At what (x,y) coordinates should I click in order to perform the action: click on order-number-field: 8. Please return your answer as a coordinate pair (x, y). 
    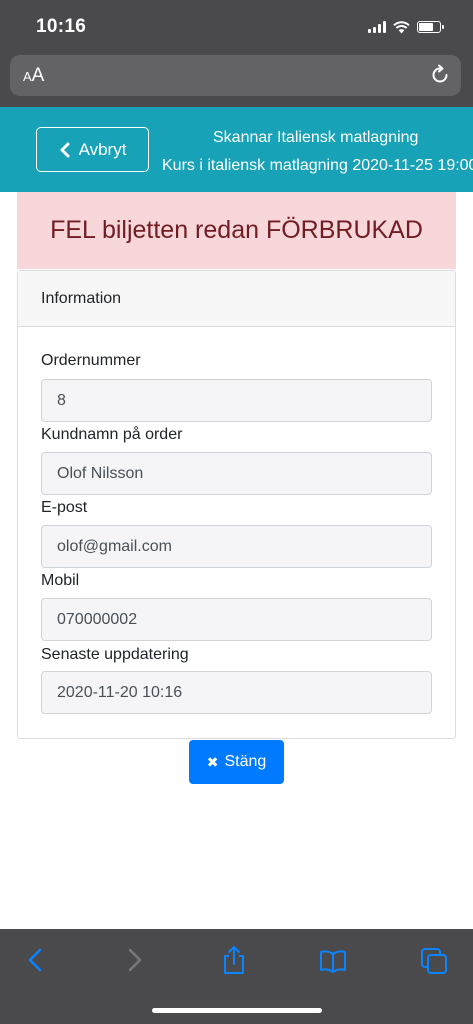
    Looking at the image, I should click on (236, 400).